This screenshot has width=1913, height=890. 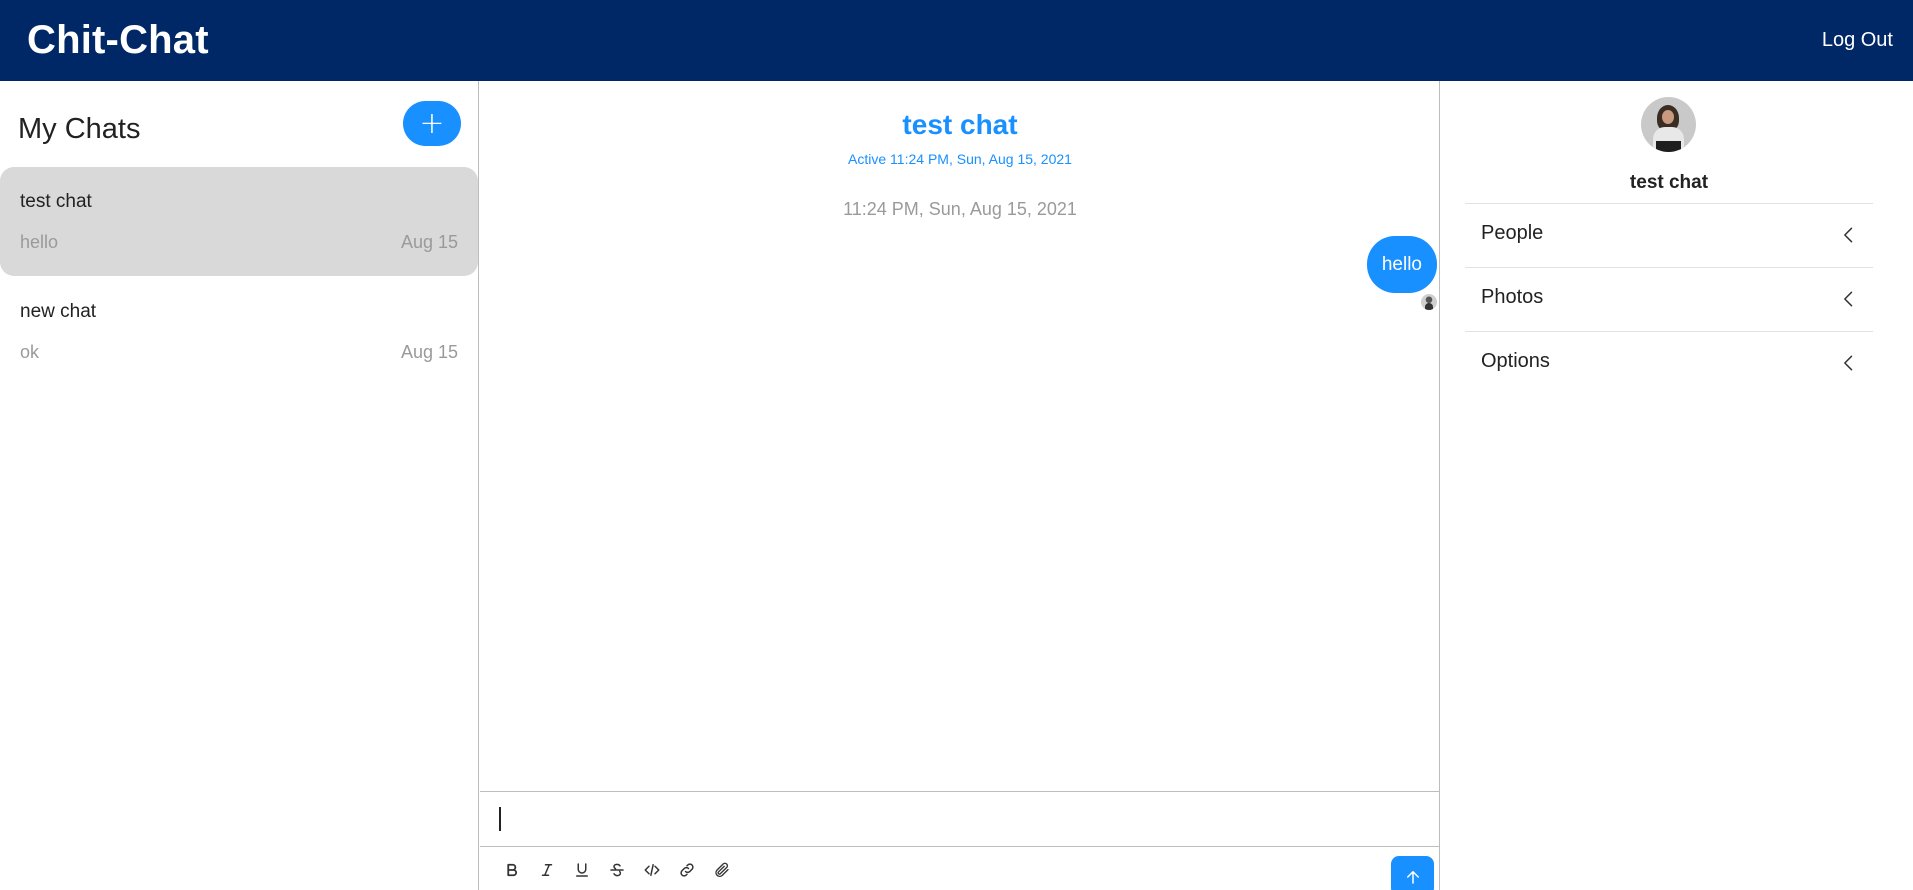 I want to click on chat-card-new-chat: new chat ok Aug 15, so click(x=239, y=331).